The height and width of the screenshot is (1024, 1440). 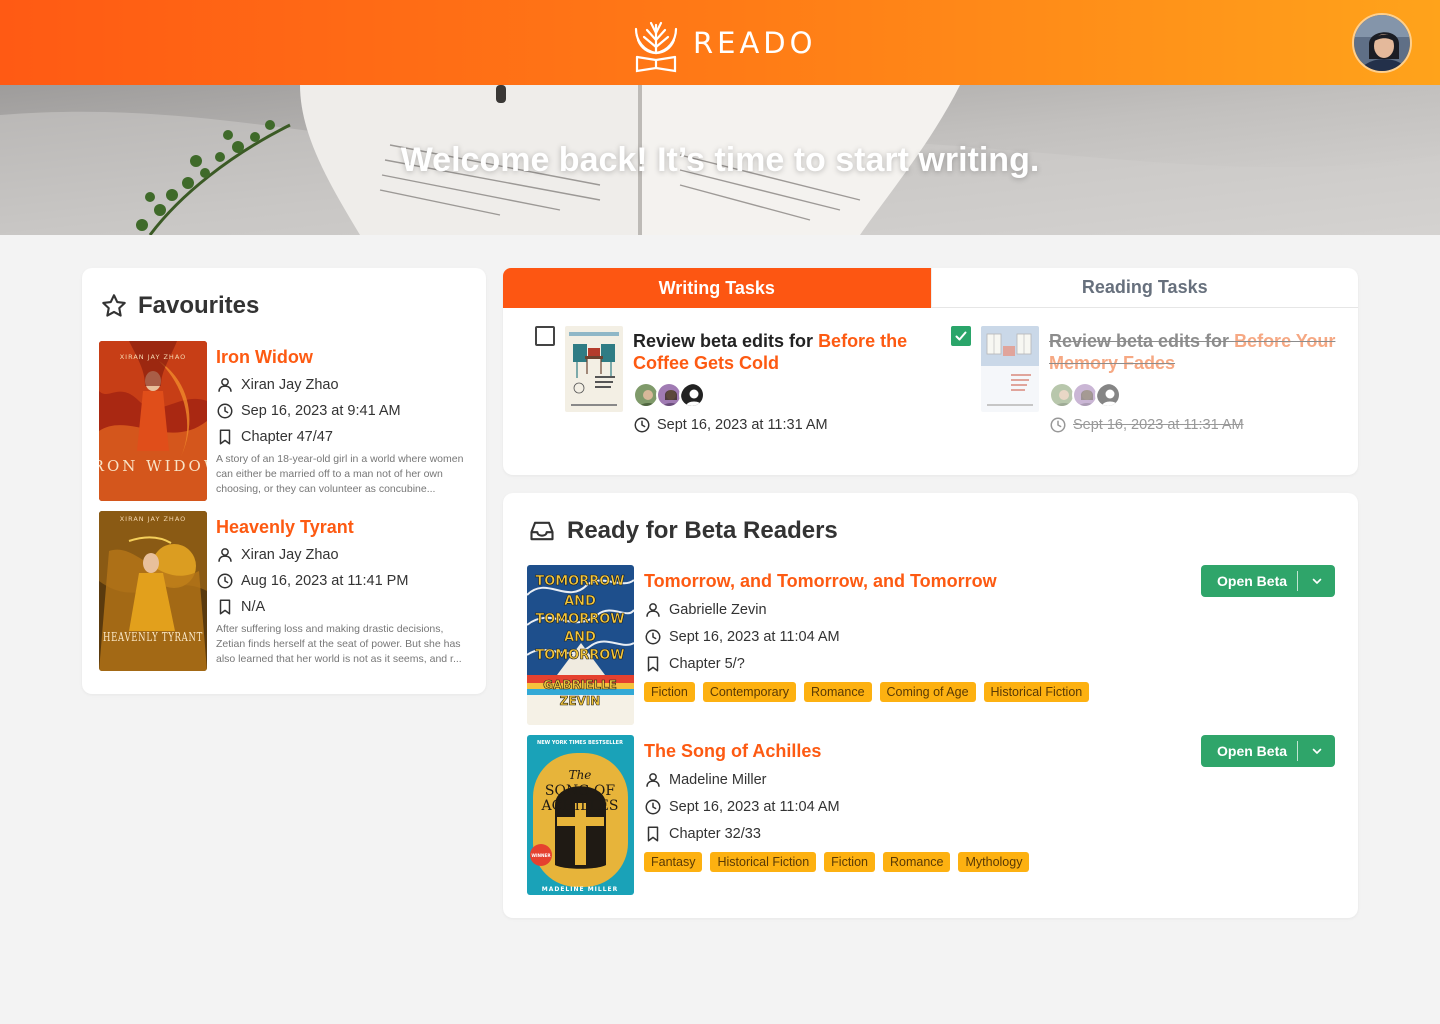 What do you see at coordinates (545, 336) in the screenshot?
I see `task-checkbox` at bounding box center [545, 336].